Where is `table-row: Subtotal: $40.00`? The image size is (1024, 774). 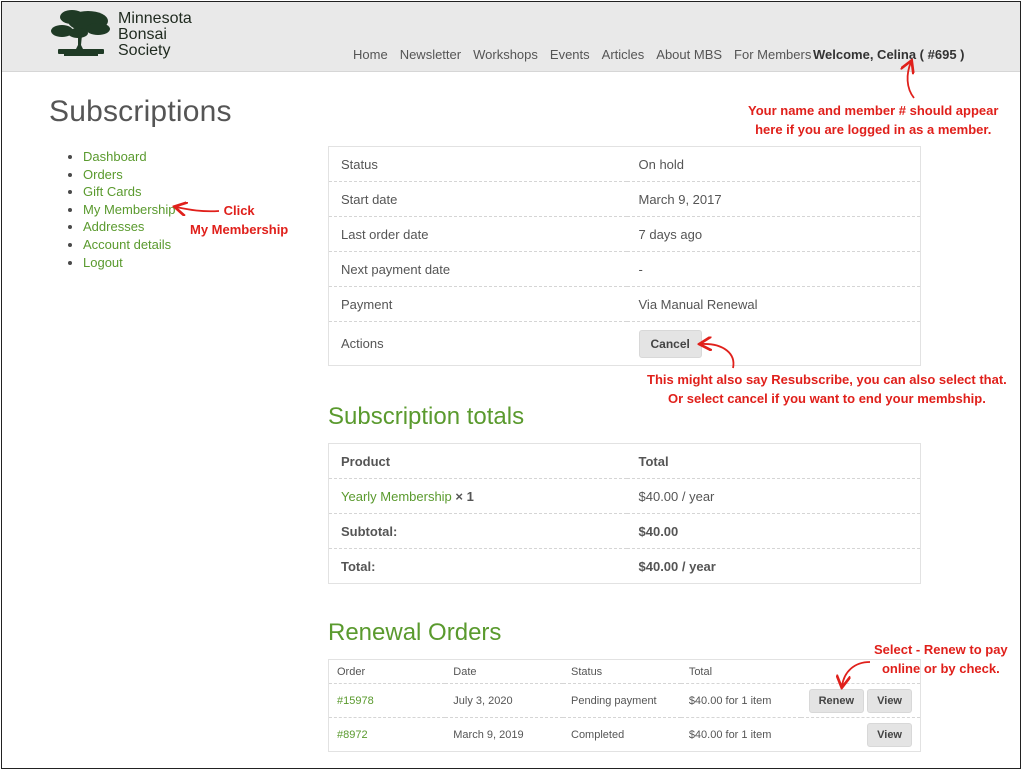
table-row: Subtotal: $40.00 is located at coordinates (624, 531).